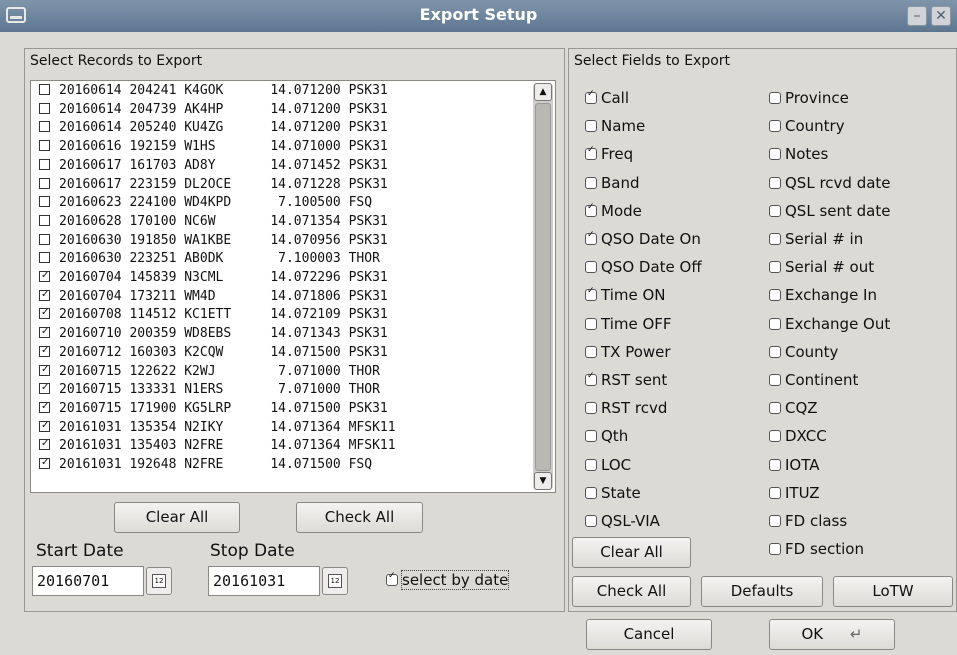 Image resolution: width=957 pixels, height=655 pixels. What do you see at coordinates (808, 521) in the screenshot?
I see `field-checkbox: FD class` at bounding box center [808, 521].